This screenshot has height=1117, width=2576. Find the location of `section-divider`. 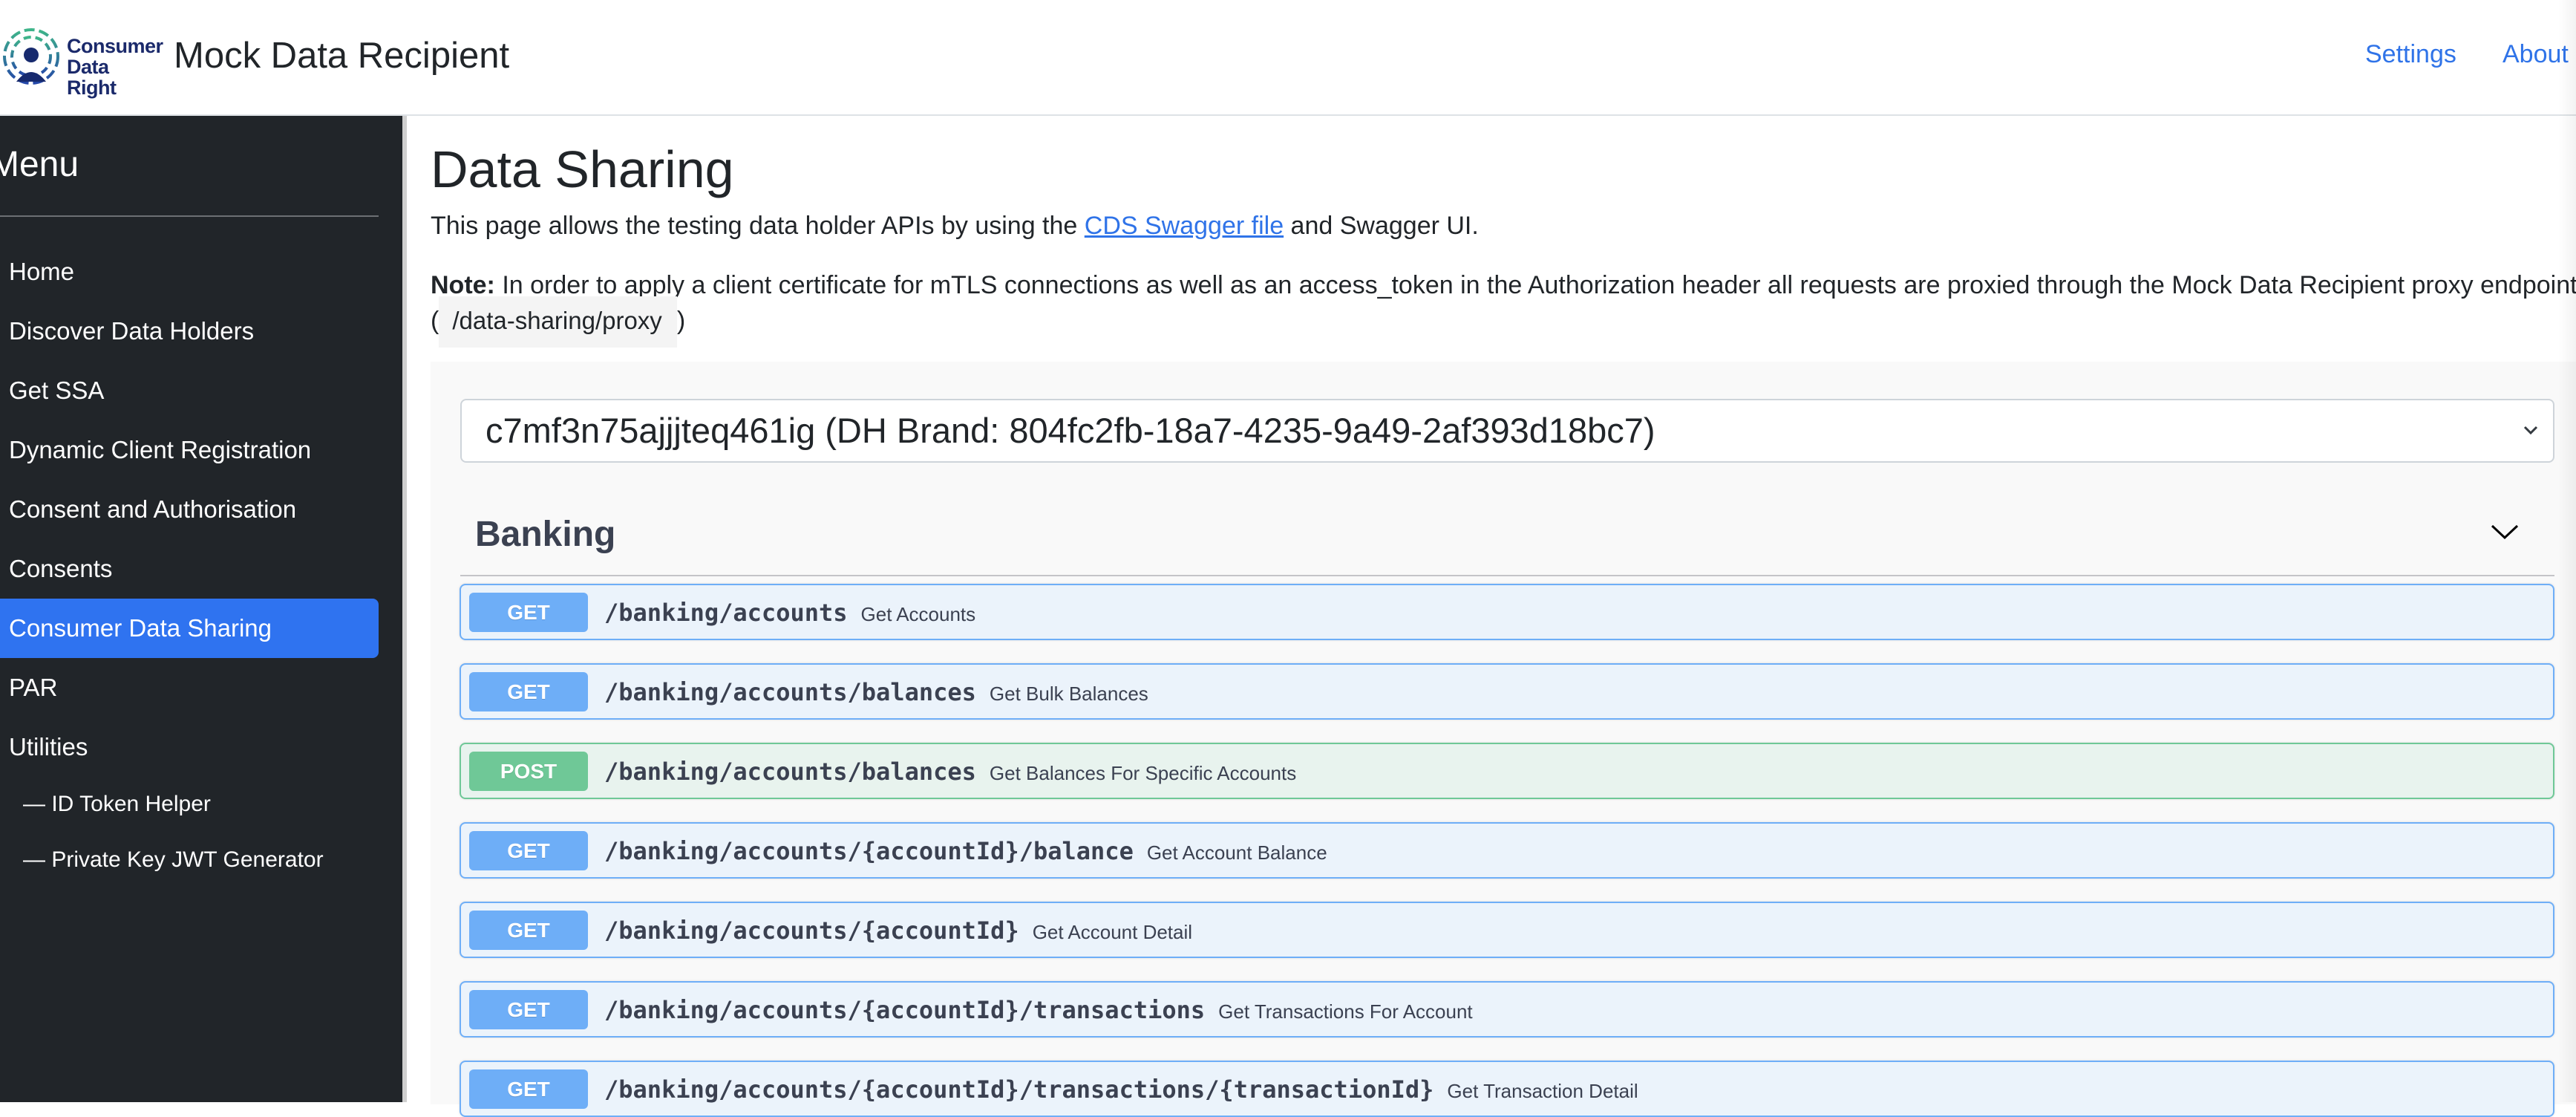

section-divider is located at coordinates (1507, 575).